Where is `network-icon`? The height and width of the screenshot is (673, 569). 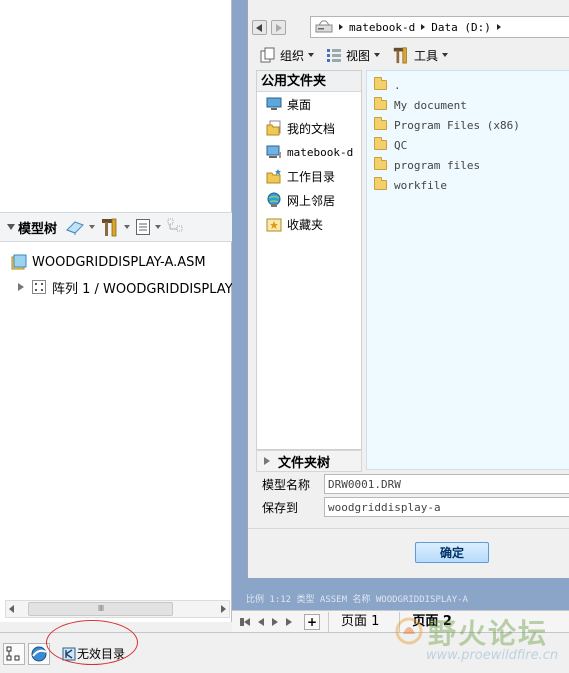
network-icon is located at coordinates (274, 199).